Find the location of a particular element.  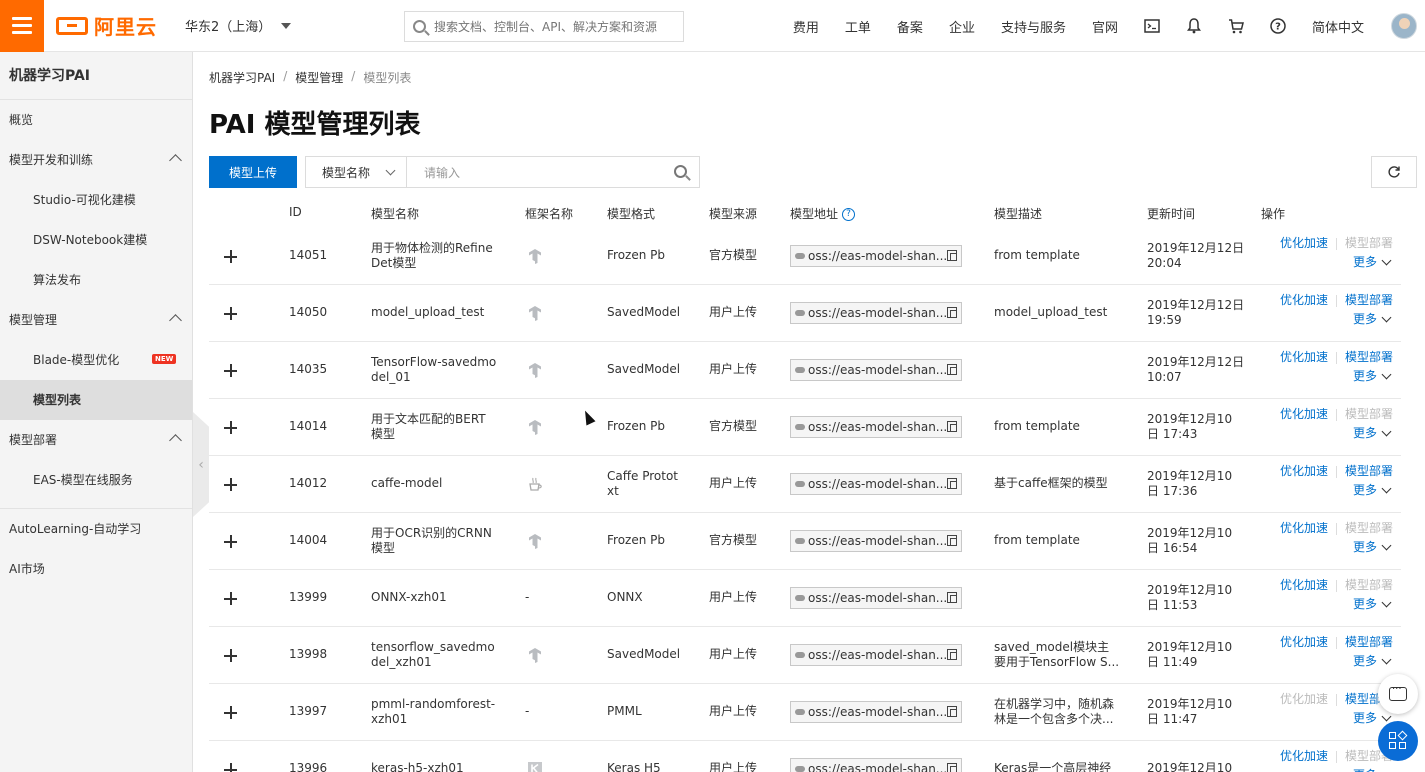

sidebar-group-dev-train: 模型开发和训练 is located at coordinates (96, 160).